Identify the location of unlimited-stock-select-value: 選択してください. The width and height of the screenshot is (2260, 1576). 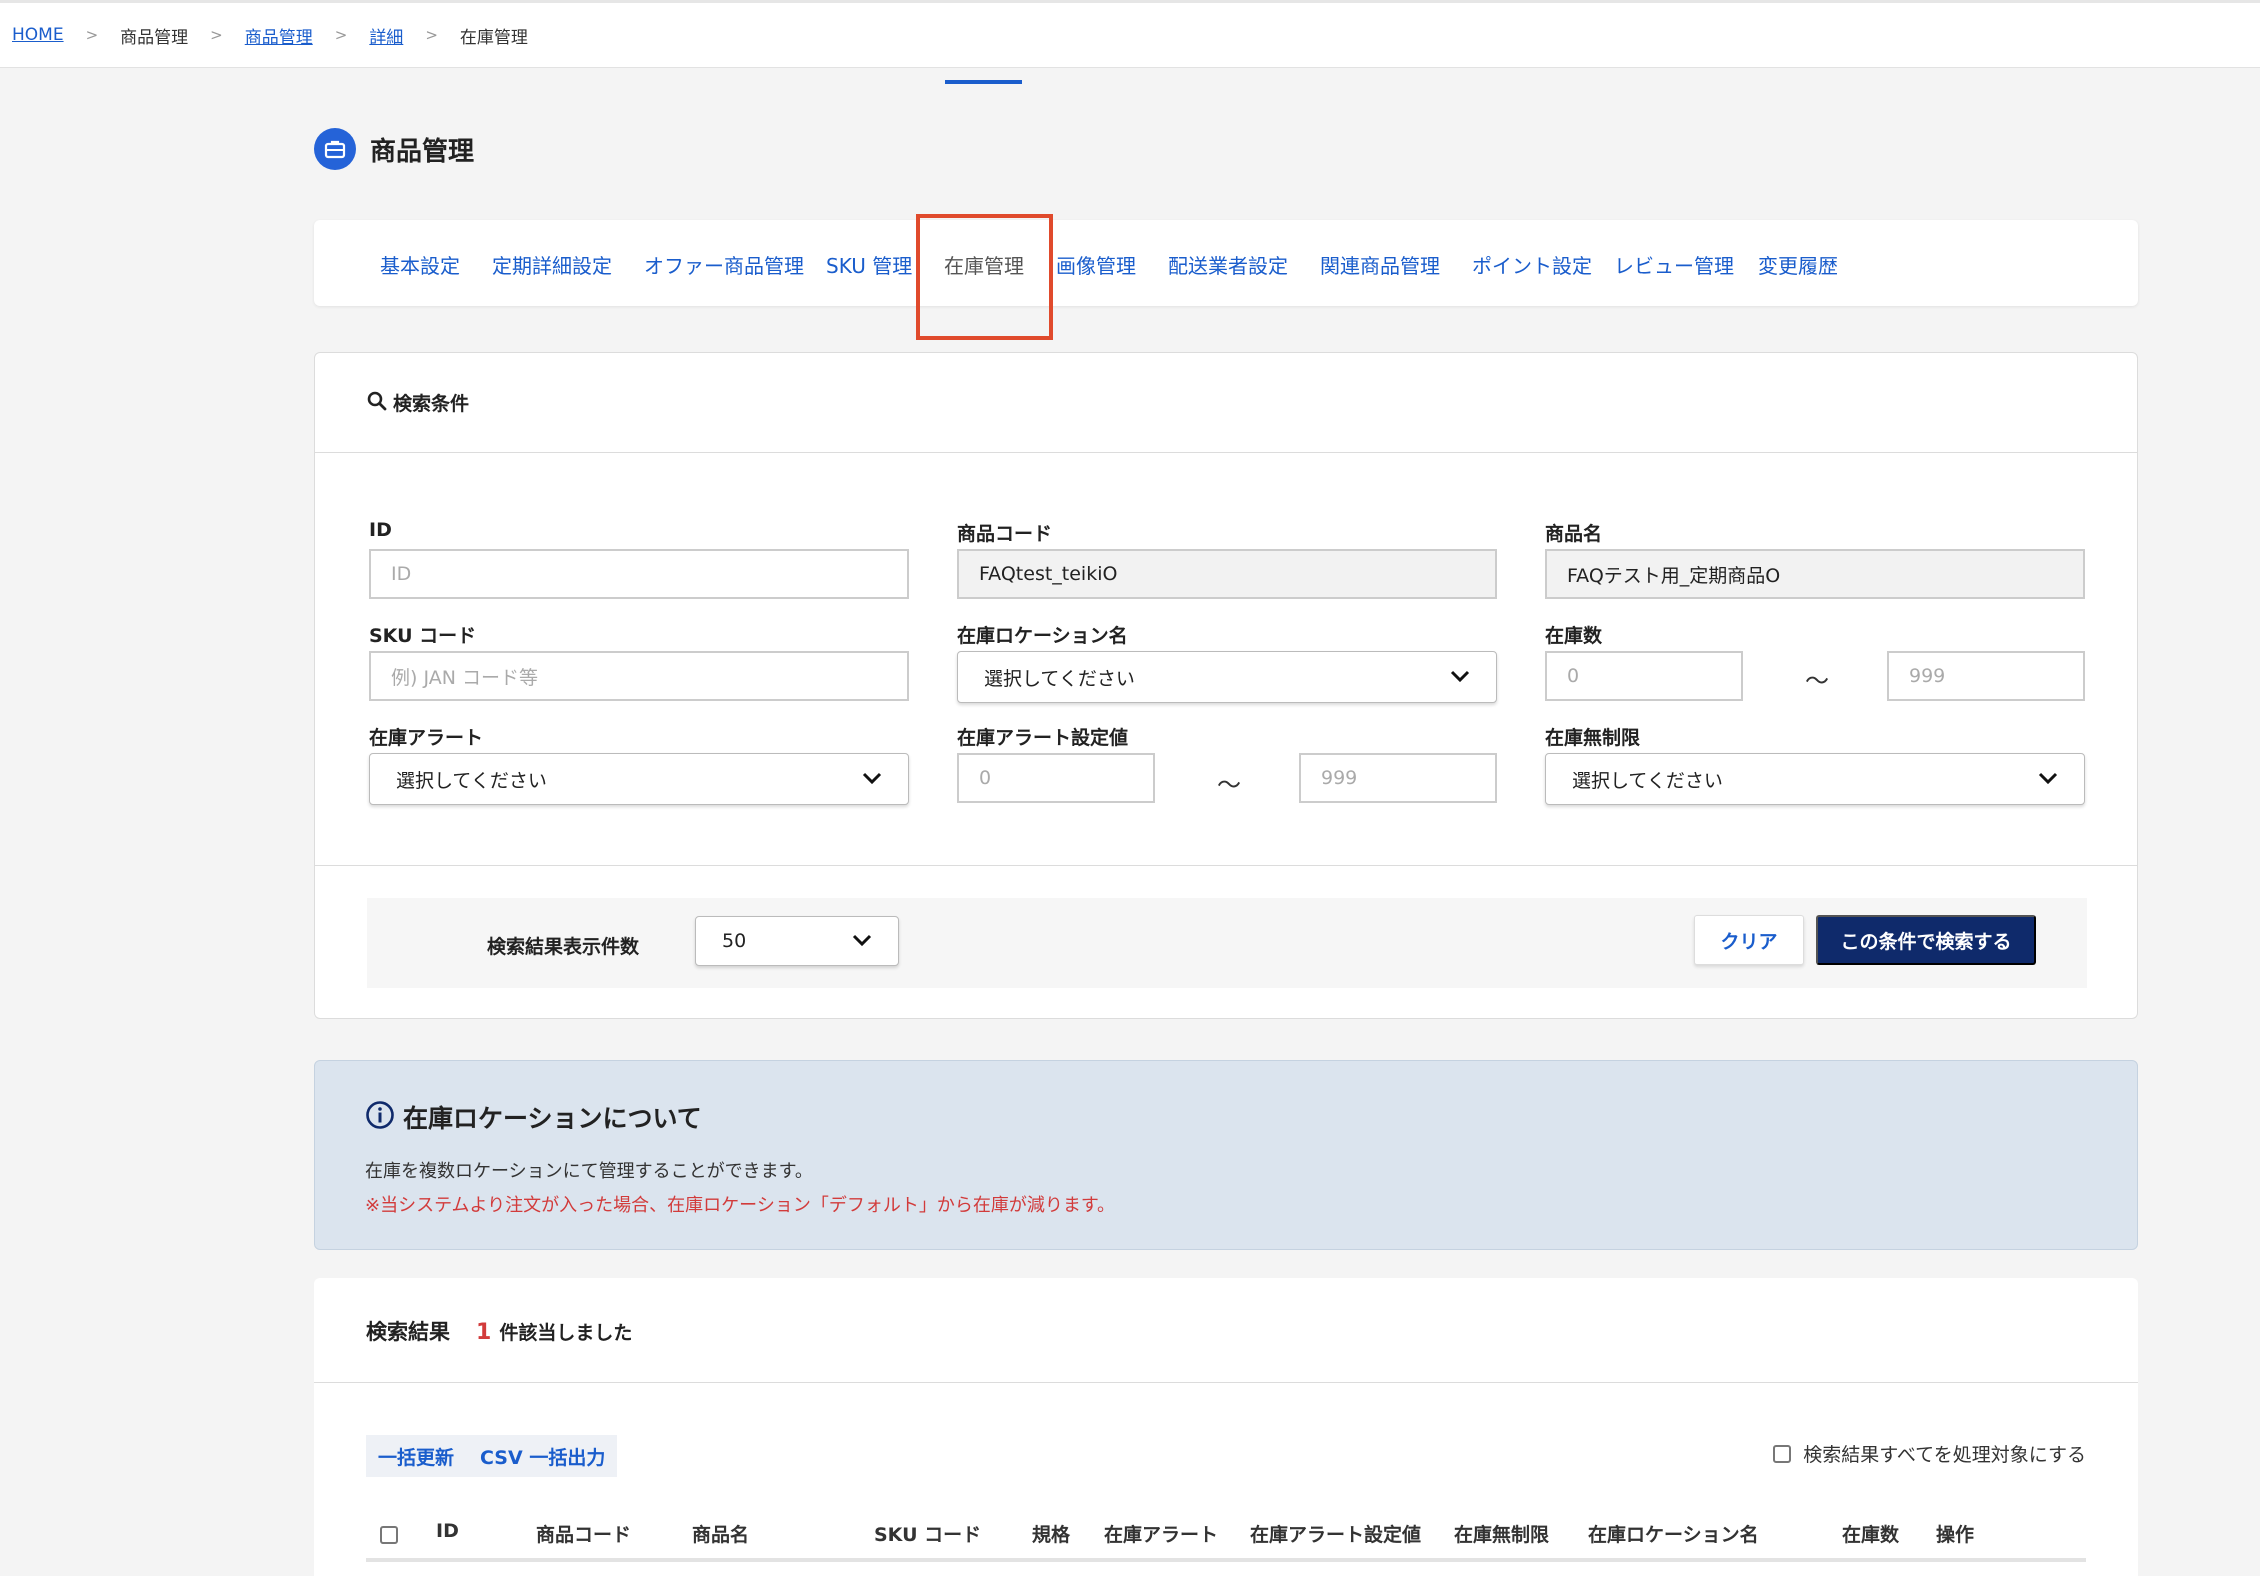
(1647, 780).